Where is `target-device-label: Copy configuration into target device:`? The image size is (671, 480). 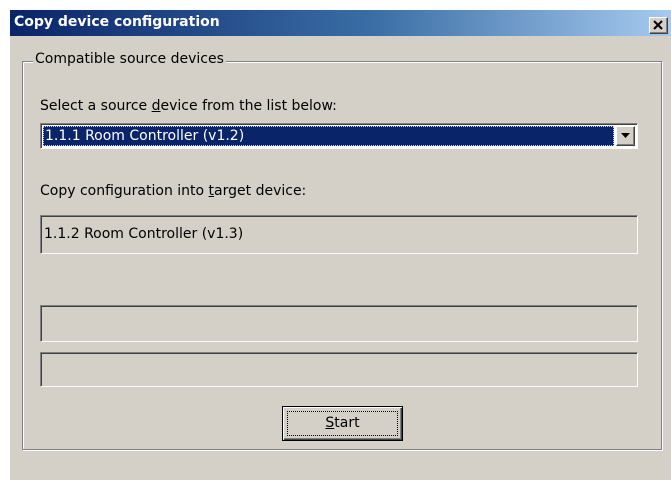
target-device-label: Copy configuration into target device: is located at coordinates (173, 191).